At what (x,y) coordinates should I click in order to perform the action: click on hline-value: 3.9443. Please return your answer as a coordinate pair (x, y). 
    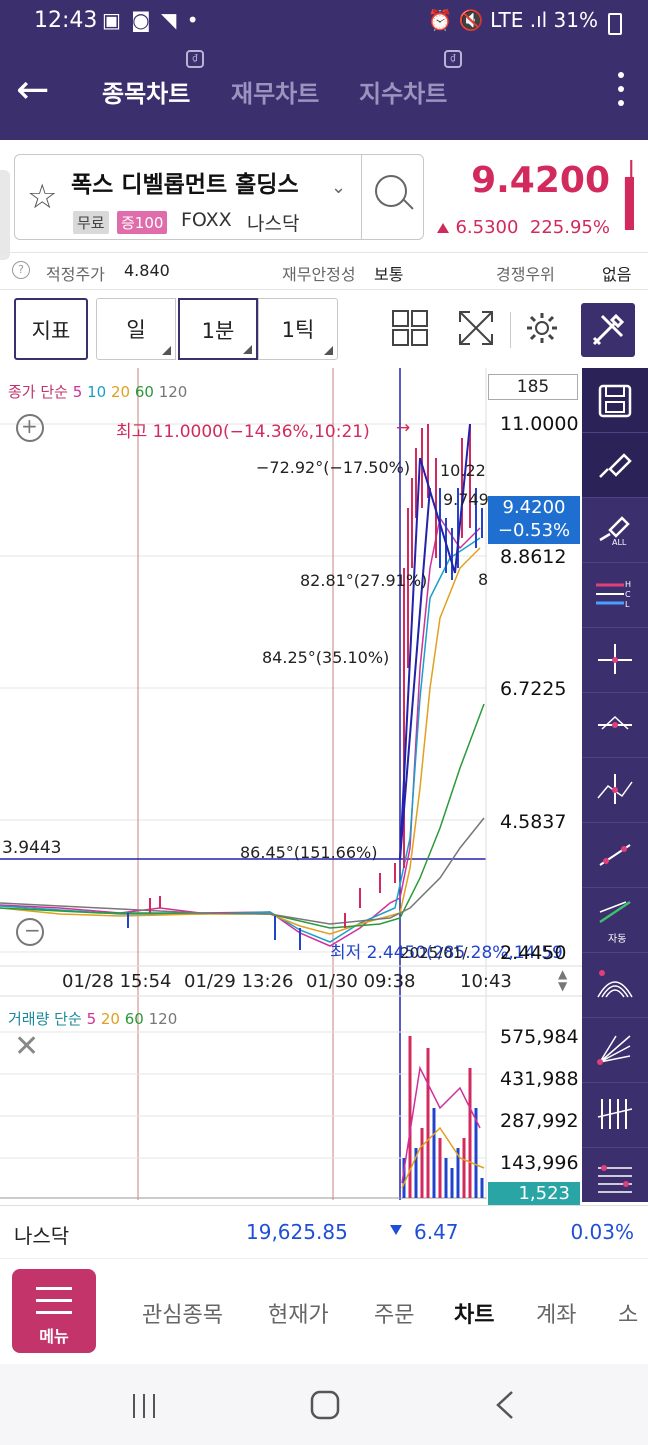
    Looking at the image, I should click on (32, 848).